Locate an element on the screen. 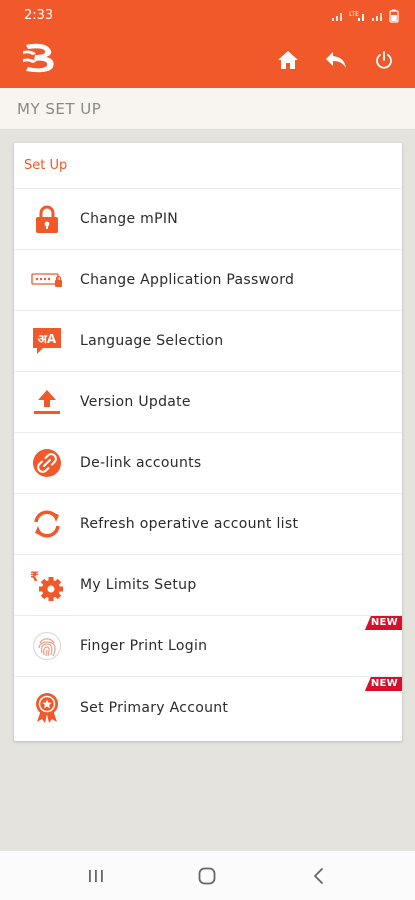 The height and width of the screenshot is (900, 415). menu-item-label: Change mPIN is located at coordinates (129, 219).